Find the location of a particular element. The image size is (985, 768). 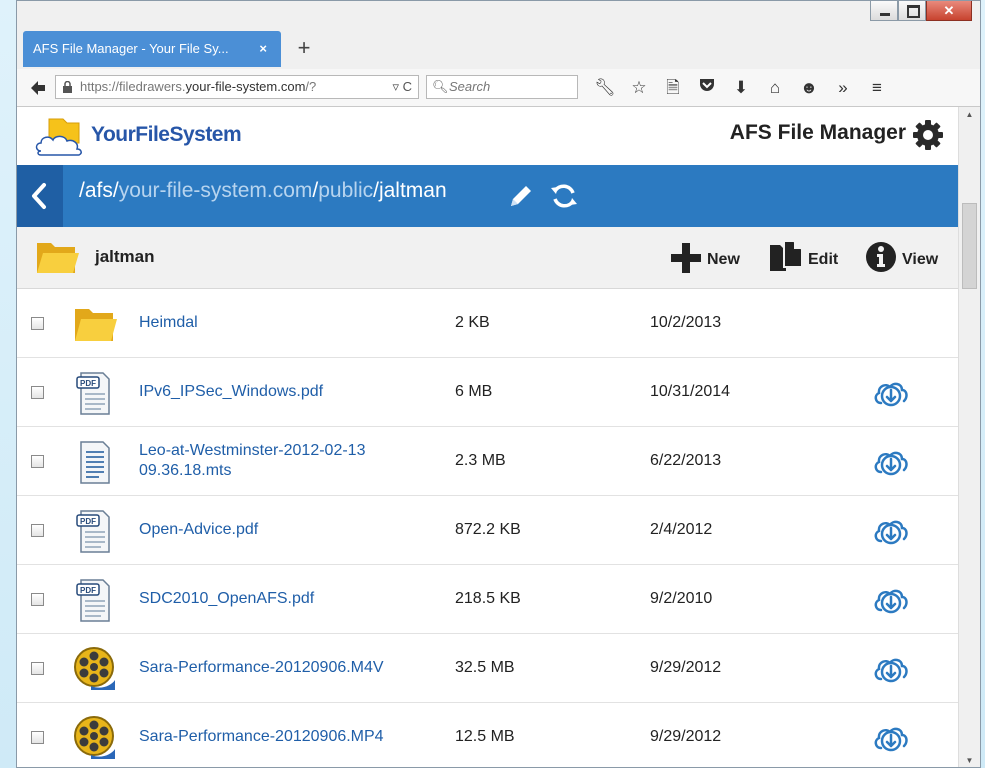

download-arrow-icon: ⬇ is located at coordinates (741, 88).